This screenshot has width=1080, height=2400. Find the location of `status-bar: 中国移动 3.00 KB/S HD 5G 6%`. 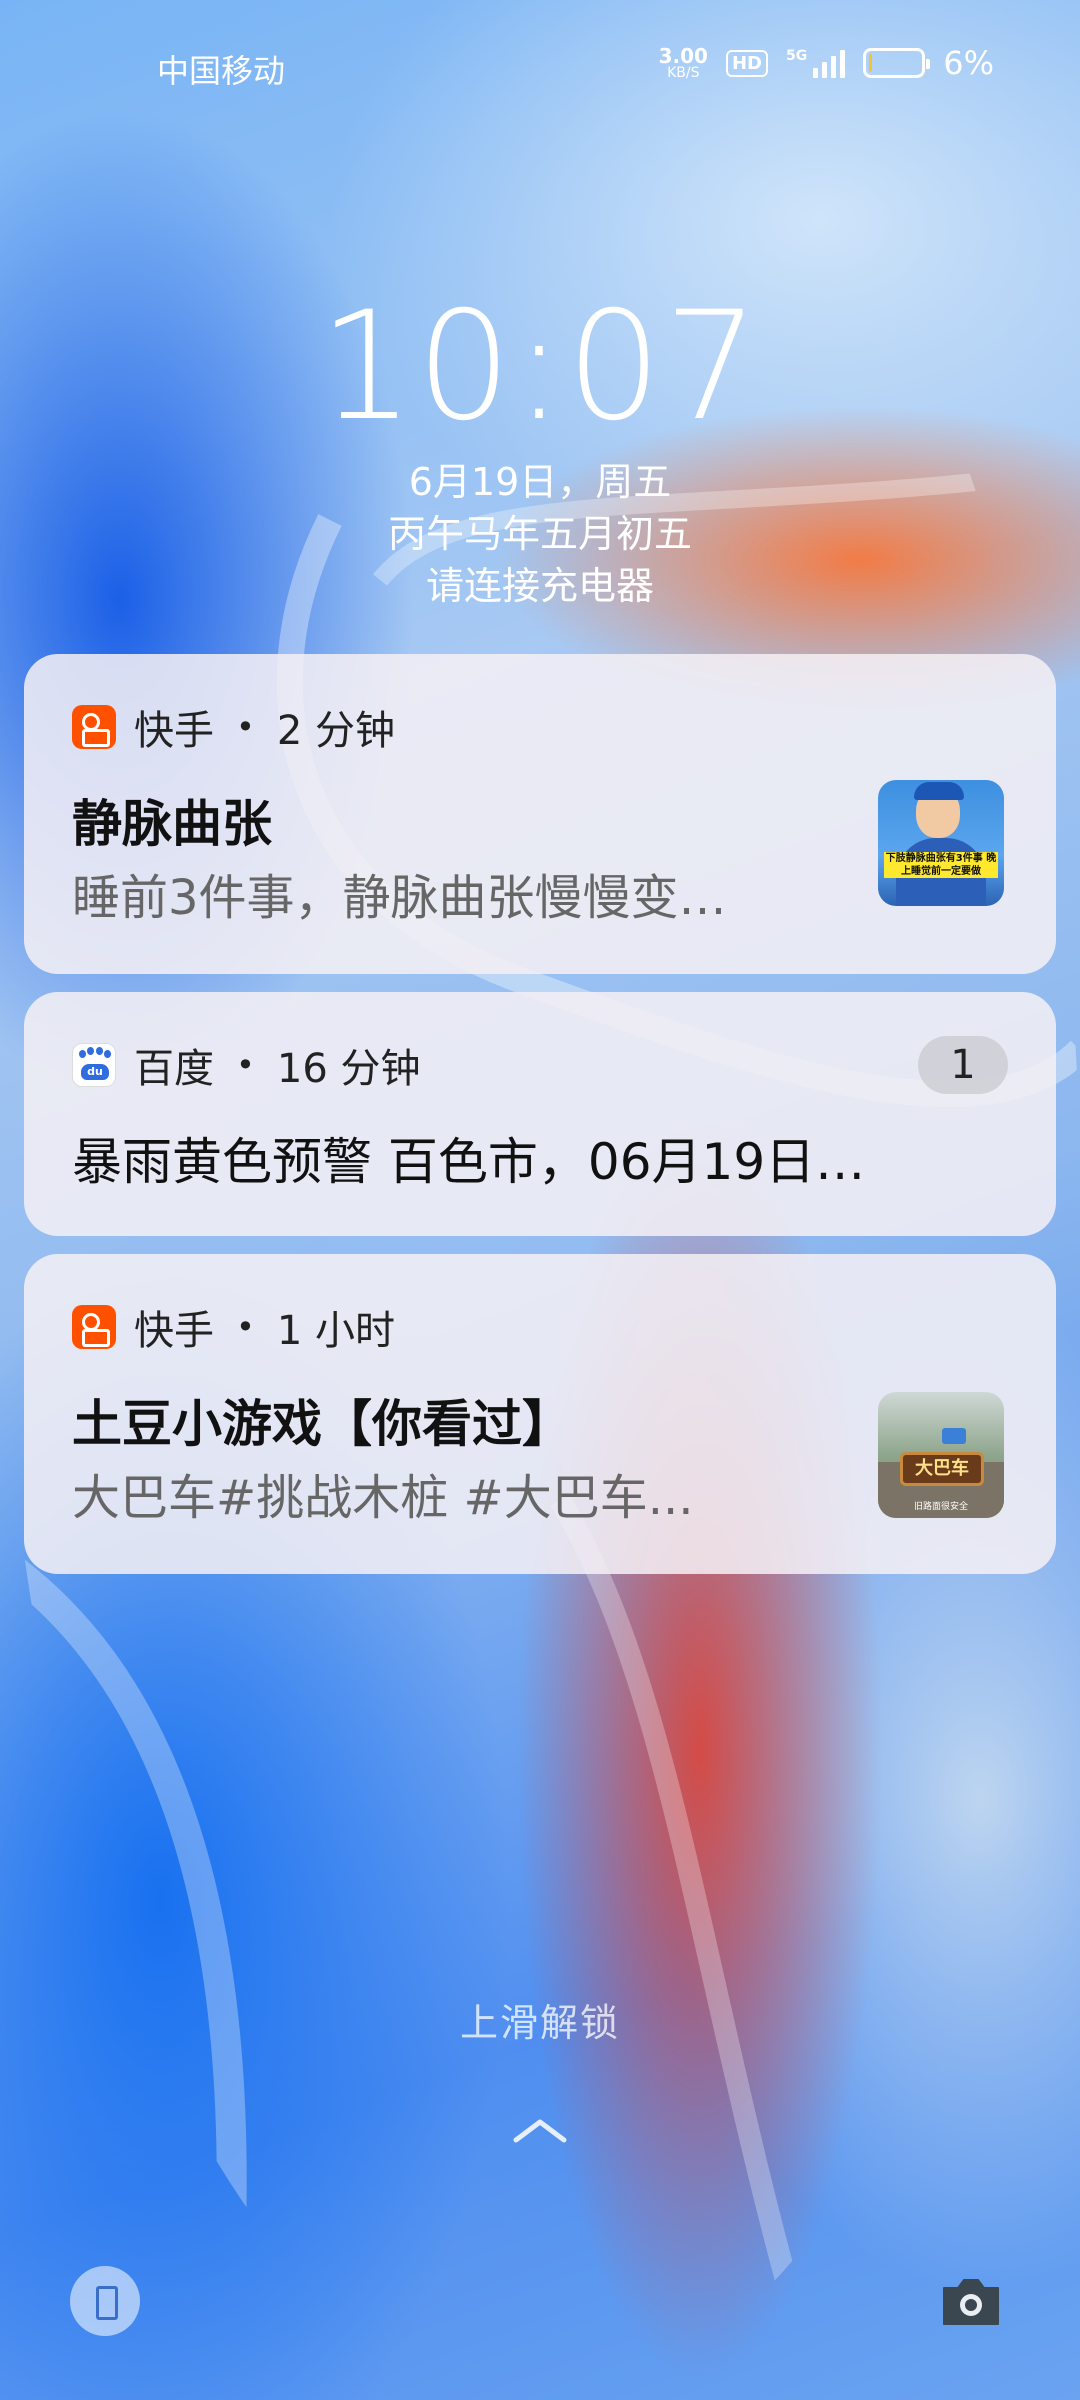

status-bar: 中国移动 3.00 KB/S HD 5G 6% is located at coordinates (540, 68).